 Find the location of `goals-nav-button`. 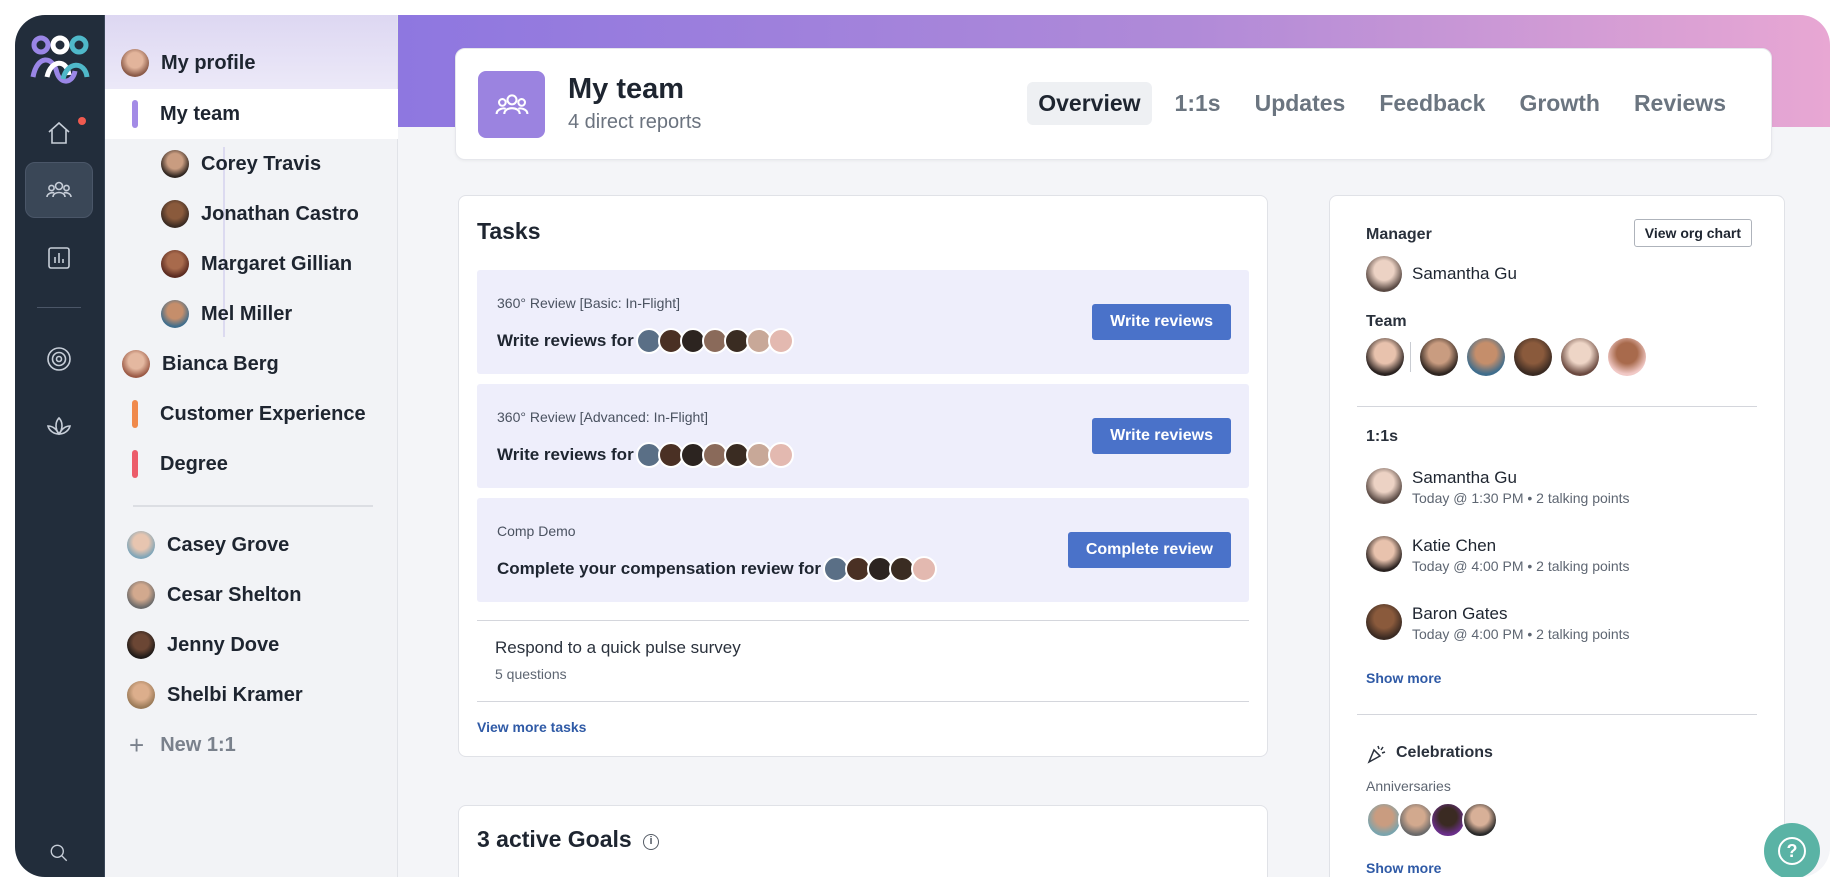

goals-nav-button is located at coordinates (59, 359).